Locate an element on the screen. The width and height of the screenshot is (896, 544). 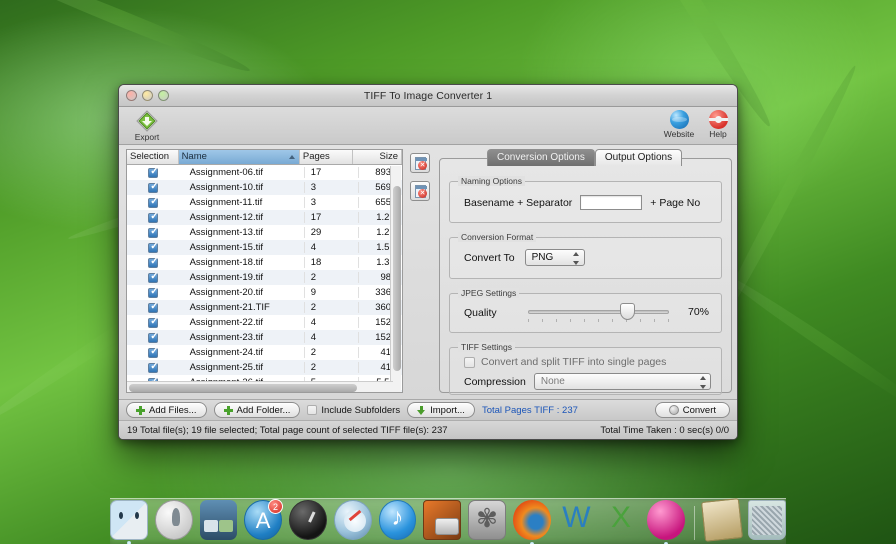
table-row: Assignment-23.tif4152 K is located at coordinates (264, 337).